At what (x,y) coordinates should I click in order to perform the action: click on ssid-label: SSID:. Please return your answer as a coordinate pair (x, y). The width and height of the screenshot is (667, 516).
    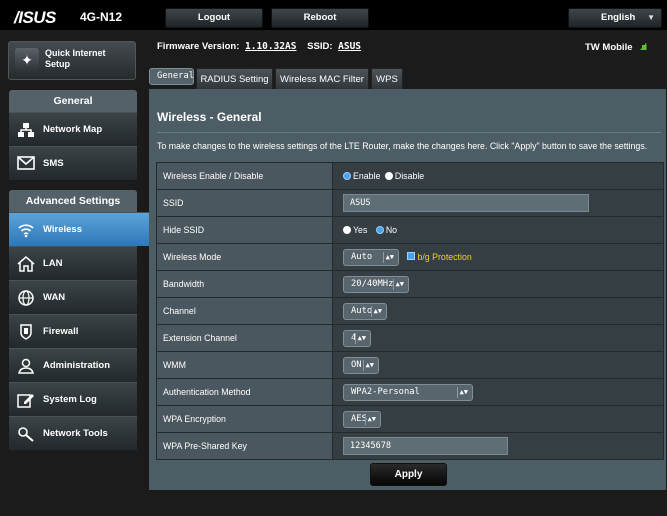
    Looking at the image, I should click on (320, 46).